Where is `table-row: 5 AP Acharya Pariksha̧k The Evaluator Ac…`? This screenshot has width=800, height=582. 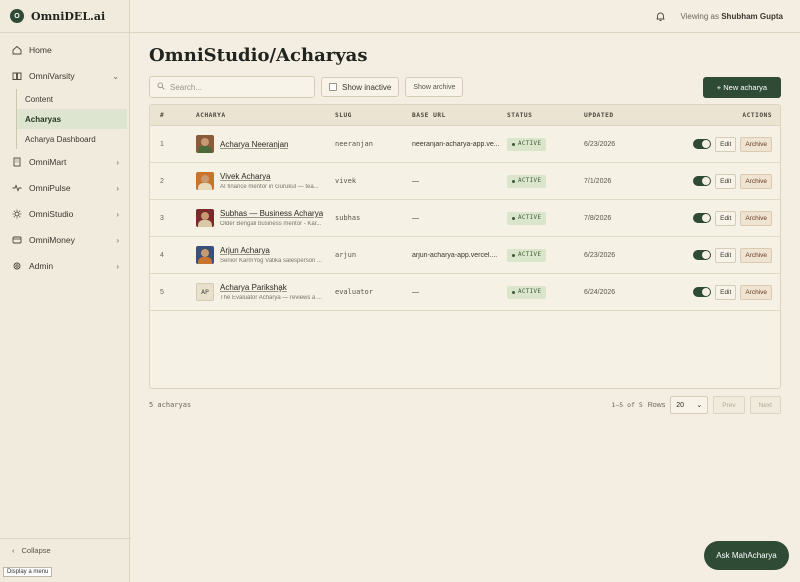 table-row: 5 AP Acharya Pariksha̧k The Evaluator Ac… is located at coordinates (465, 292).